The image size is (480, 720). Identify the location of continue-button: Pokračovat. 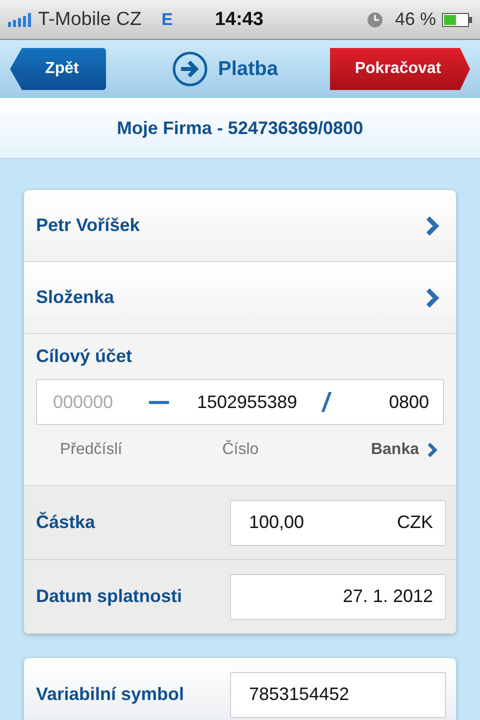
(400, 69).